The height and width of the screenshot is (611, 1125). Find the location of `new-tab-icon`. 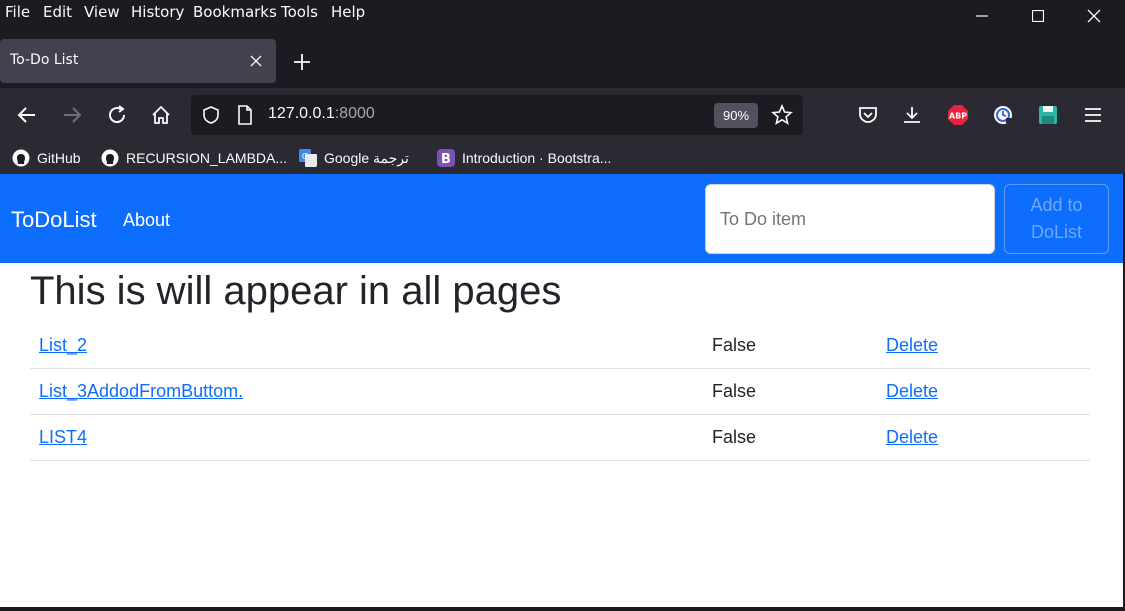

new-tab-icon is located at coordinates (302, 62).